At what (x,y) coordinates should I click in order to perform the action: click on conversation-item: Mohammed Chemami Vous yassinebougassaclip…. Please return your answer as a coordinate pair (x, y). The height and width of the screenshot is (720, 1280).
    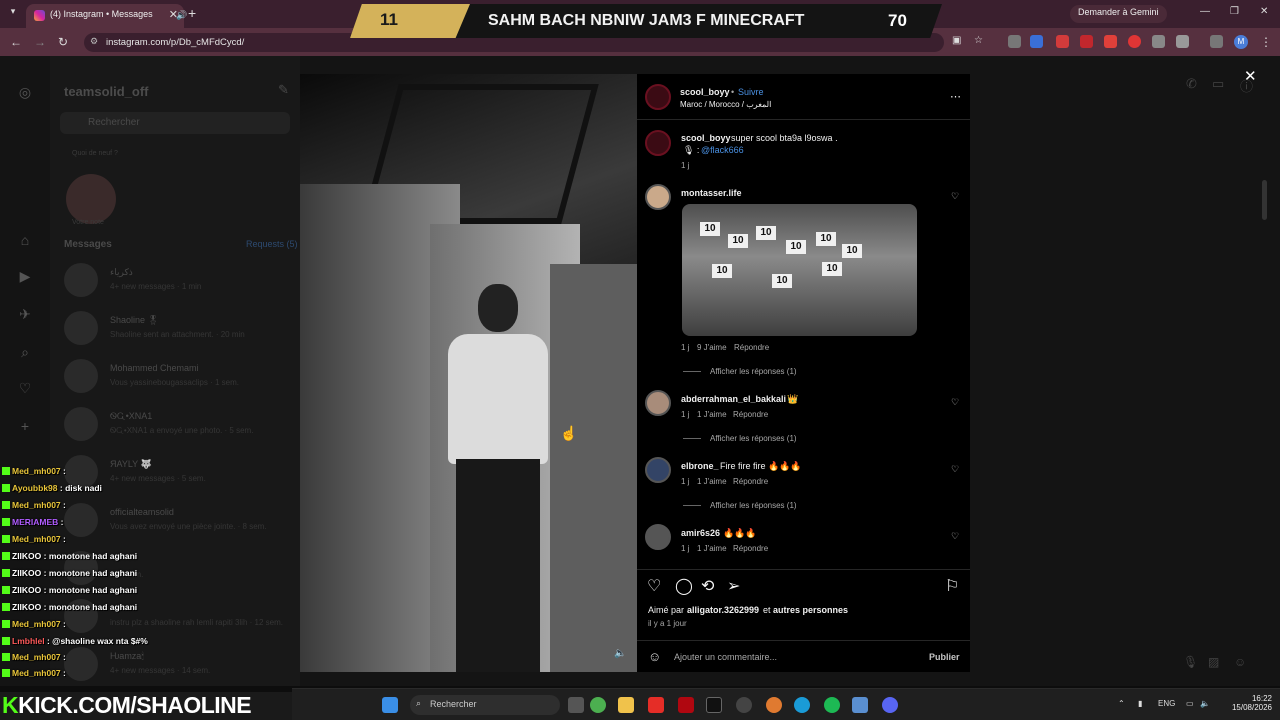
    Looking at the image, I should click on (179, 377).